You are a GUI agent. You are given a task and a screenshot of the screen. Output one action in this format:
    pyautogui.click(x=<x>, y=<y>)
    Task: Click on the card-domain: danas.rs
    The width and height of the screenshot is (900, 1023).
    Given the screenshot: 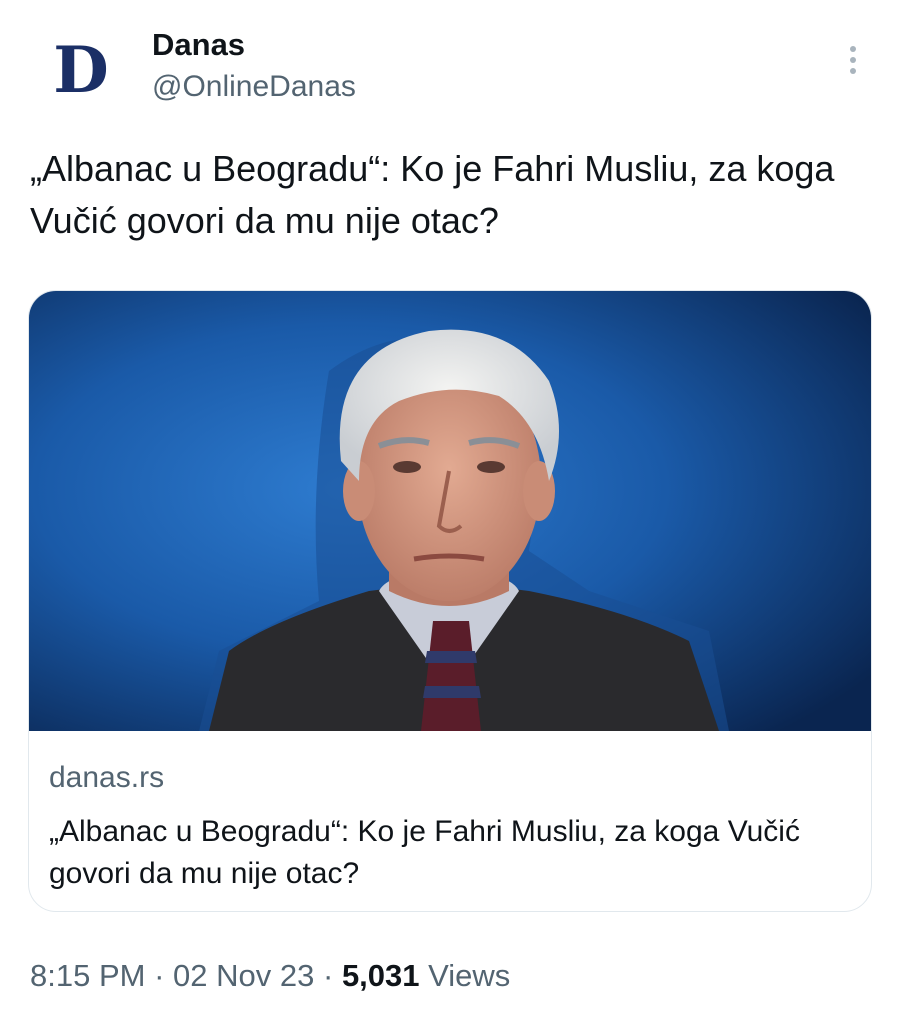 What is the action you would take?
    pyautogui.click(x=107, y=777)
    